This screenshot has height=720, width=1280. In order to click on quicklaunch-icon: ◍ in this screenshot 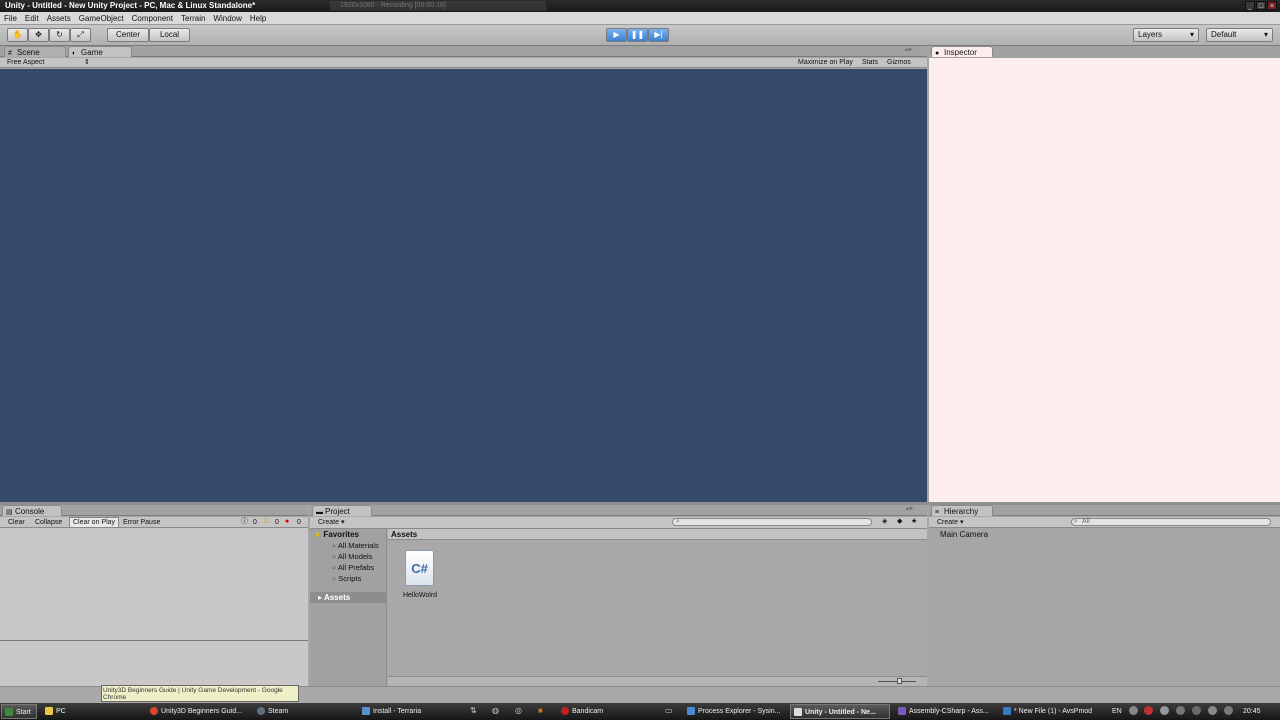, I will do `click(496, 710)`.